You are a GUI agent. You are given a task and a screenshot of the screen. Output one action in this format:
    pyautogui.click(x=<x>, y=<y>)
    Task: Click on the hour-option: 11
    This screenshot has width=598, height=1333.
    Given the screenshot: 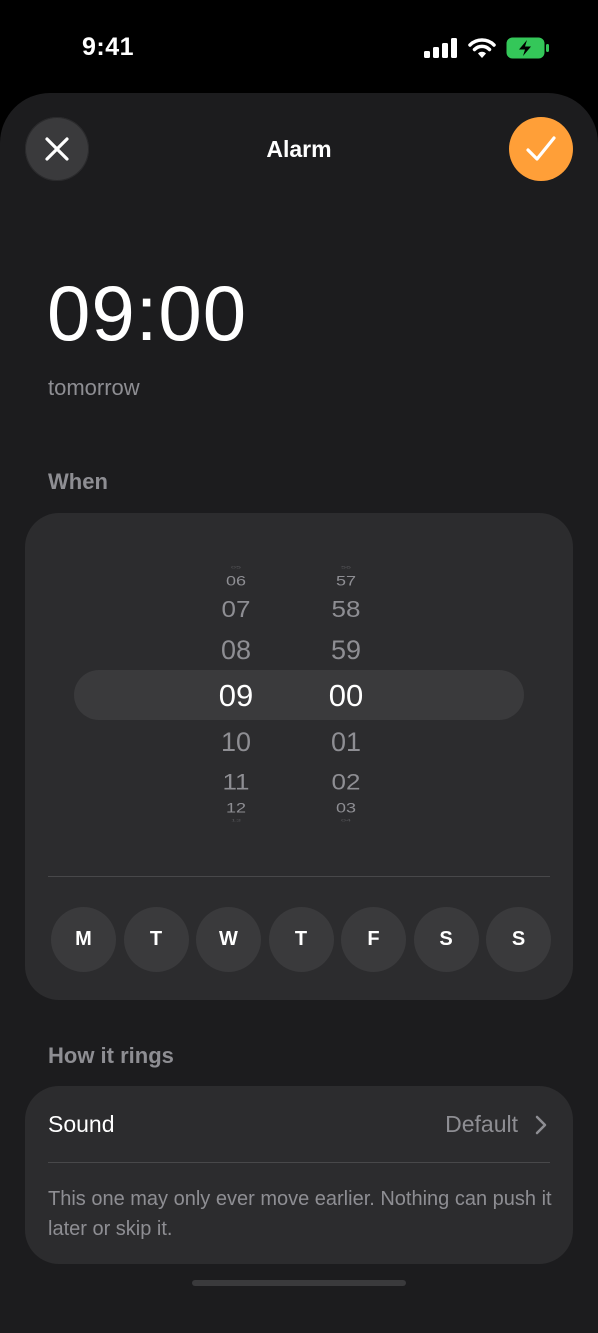 What is the action you would take?
    pyautogui.click(x=236, y=782)
    